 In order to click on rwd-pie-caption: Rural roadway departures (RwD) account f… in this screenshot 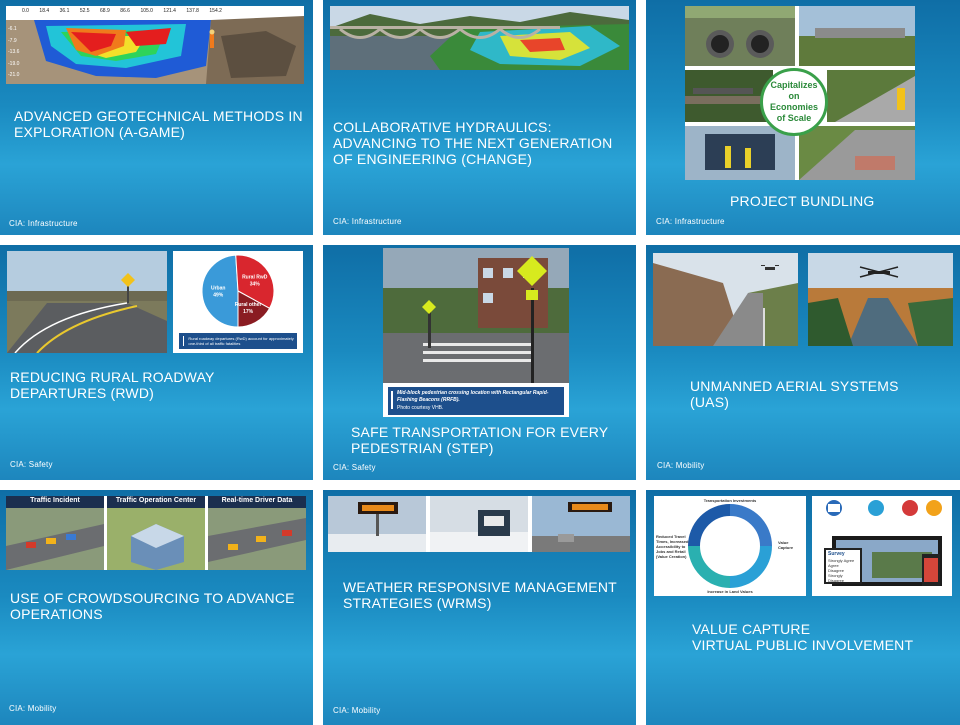, I will do `click(238, 341)`.